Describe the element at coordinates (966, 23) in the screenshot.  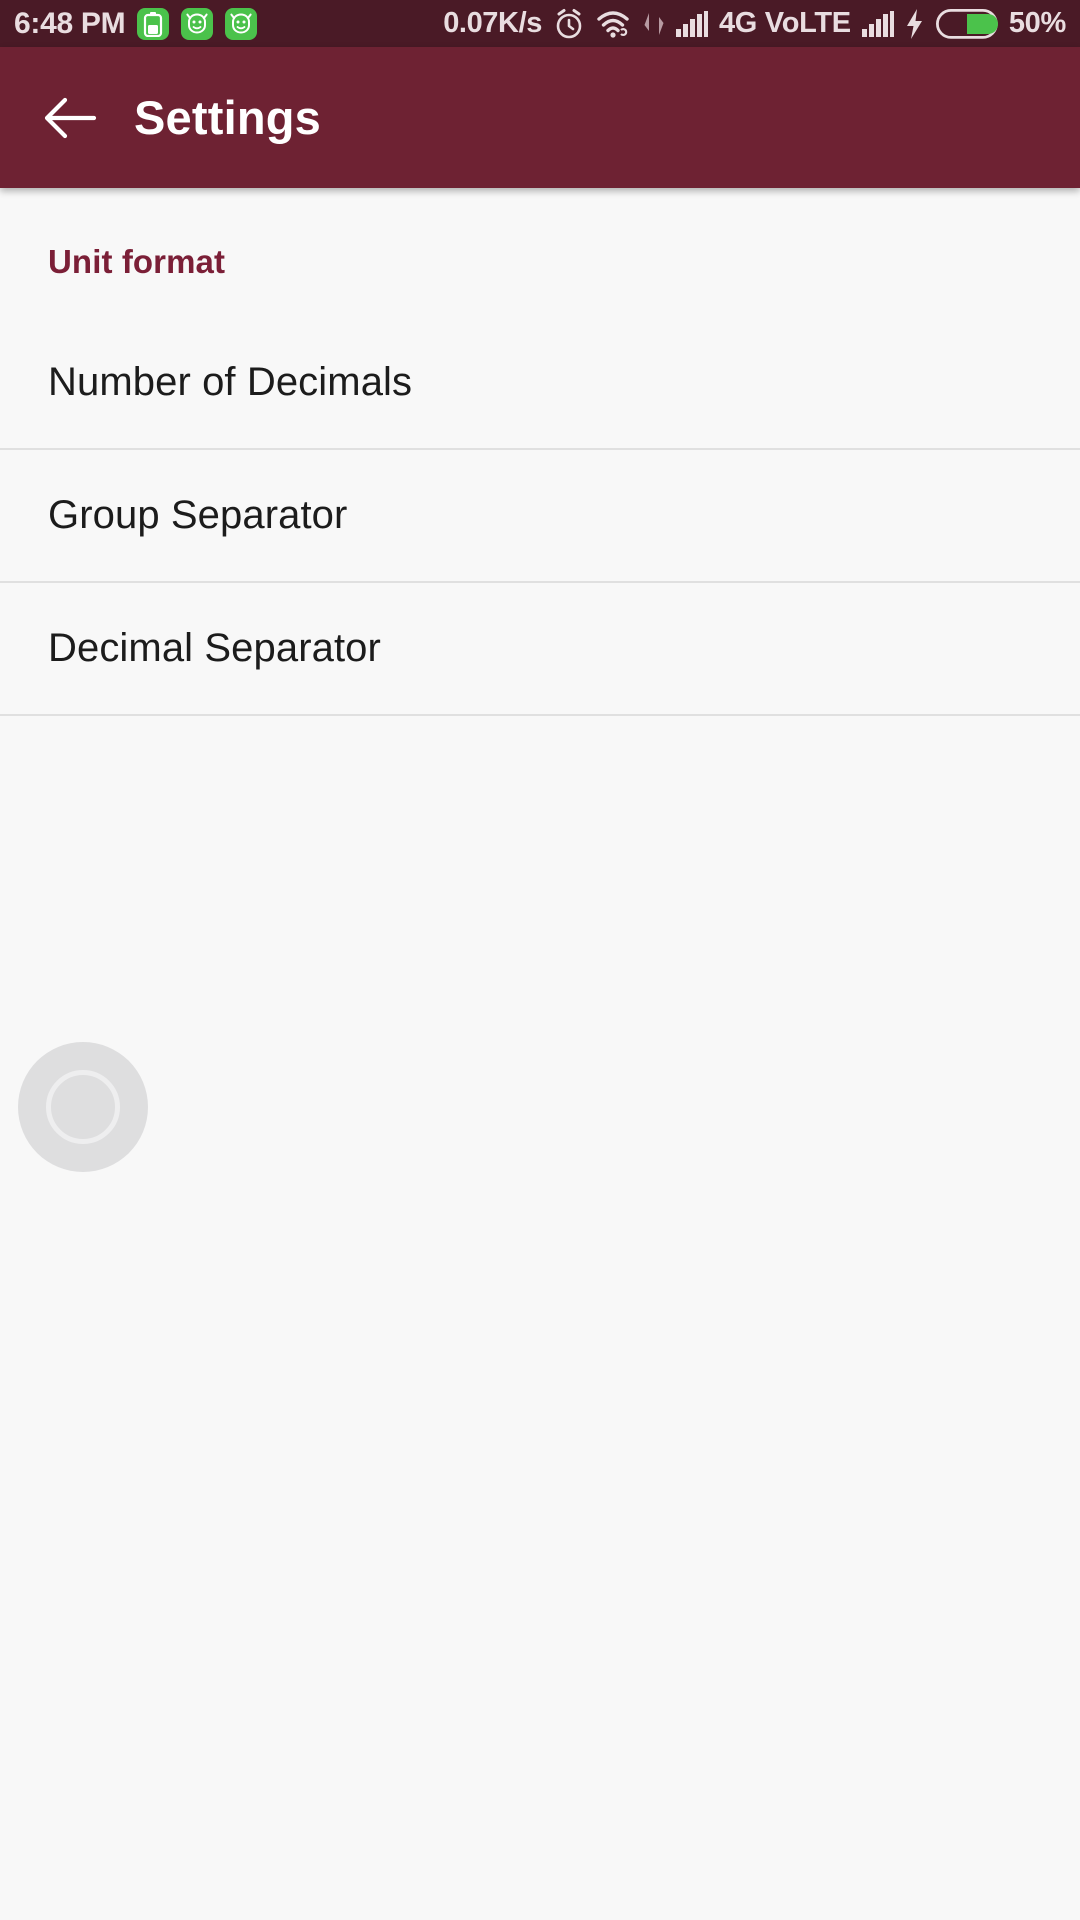
I see `battery-icon` at that location.